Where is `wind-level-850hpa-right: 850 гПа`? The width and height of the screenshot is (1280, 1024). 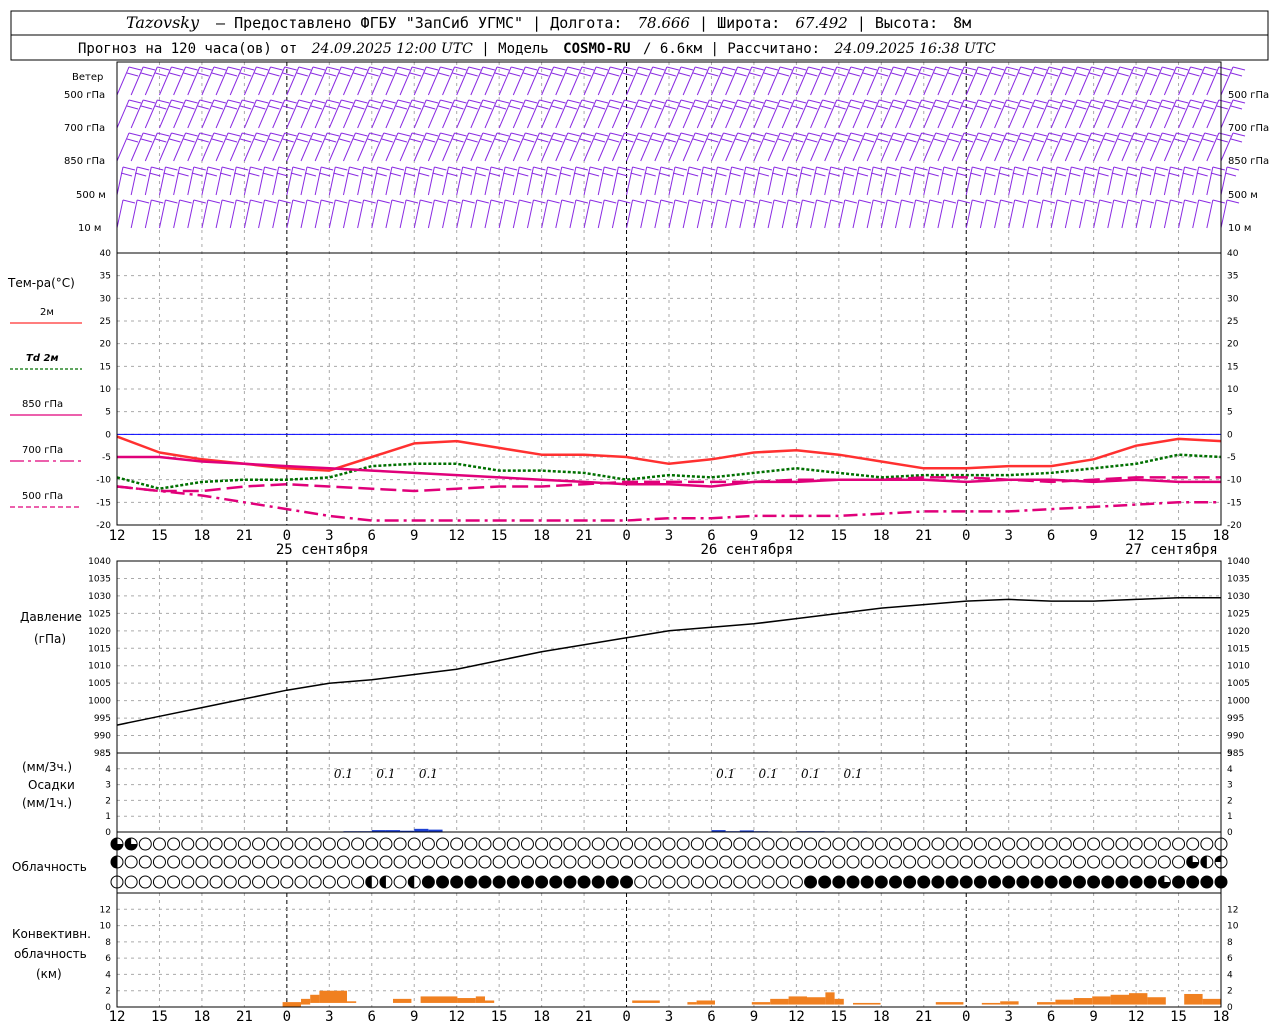 wind-level-850hpa-right: 850 гПа is located at coordinates (1248, 161).